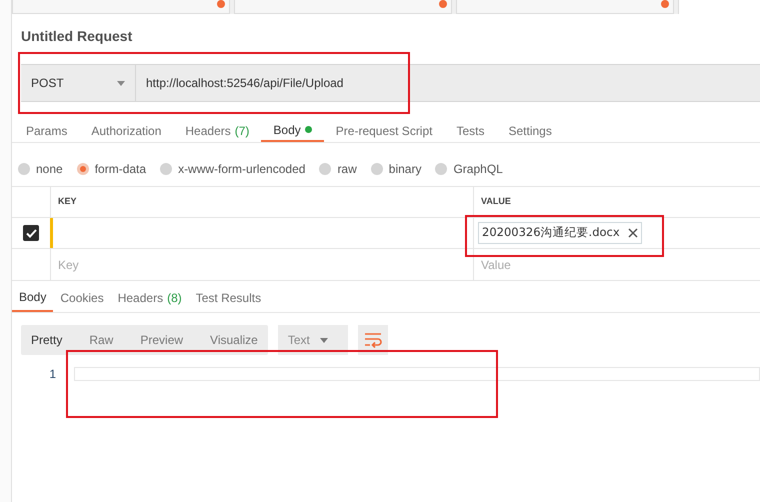  What do you see at coordinates (616, 202) in the screenshot?
I see `column-header: VALUE` at bounding box center [616, 202].